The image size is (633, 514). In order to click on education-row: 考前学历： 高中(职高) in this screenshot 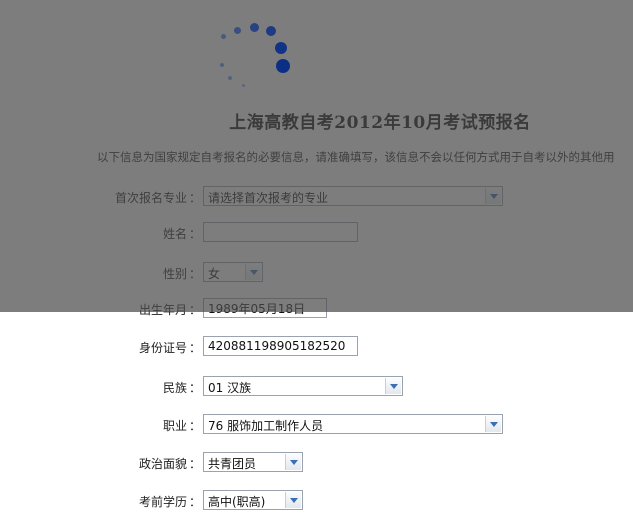, I will do `click(316, 502)`.